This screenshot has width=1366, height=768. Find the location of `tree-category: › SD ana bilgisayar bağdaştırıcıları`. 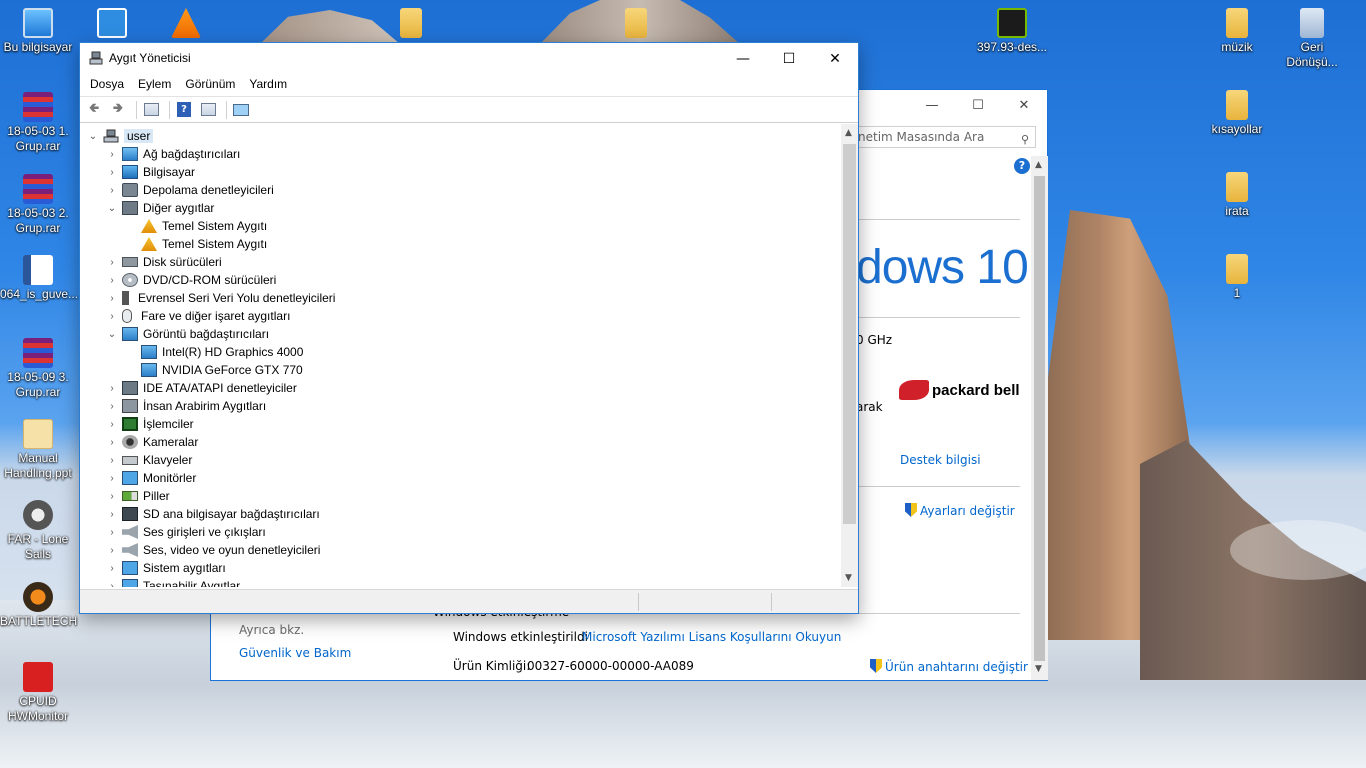

tree-category: › SD ana bilgisayar bağdaştırıcıları is located at coordinates (212, 514).